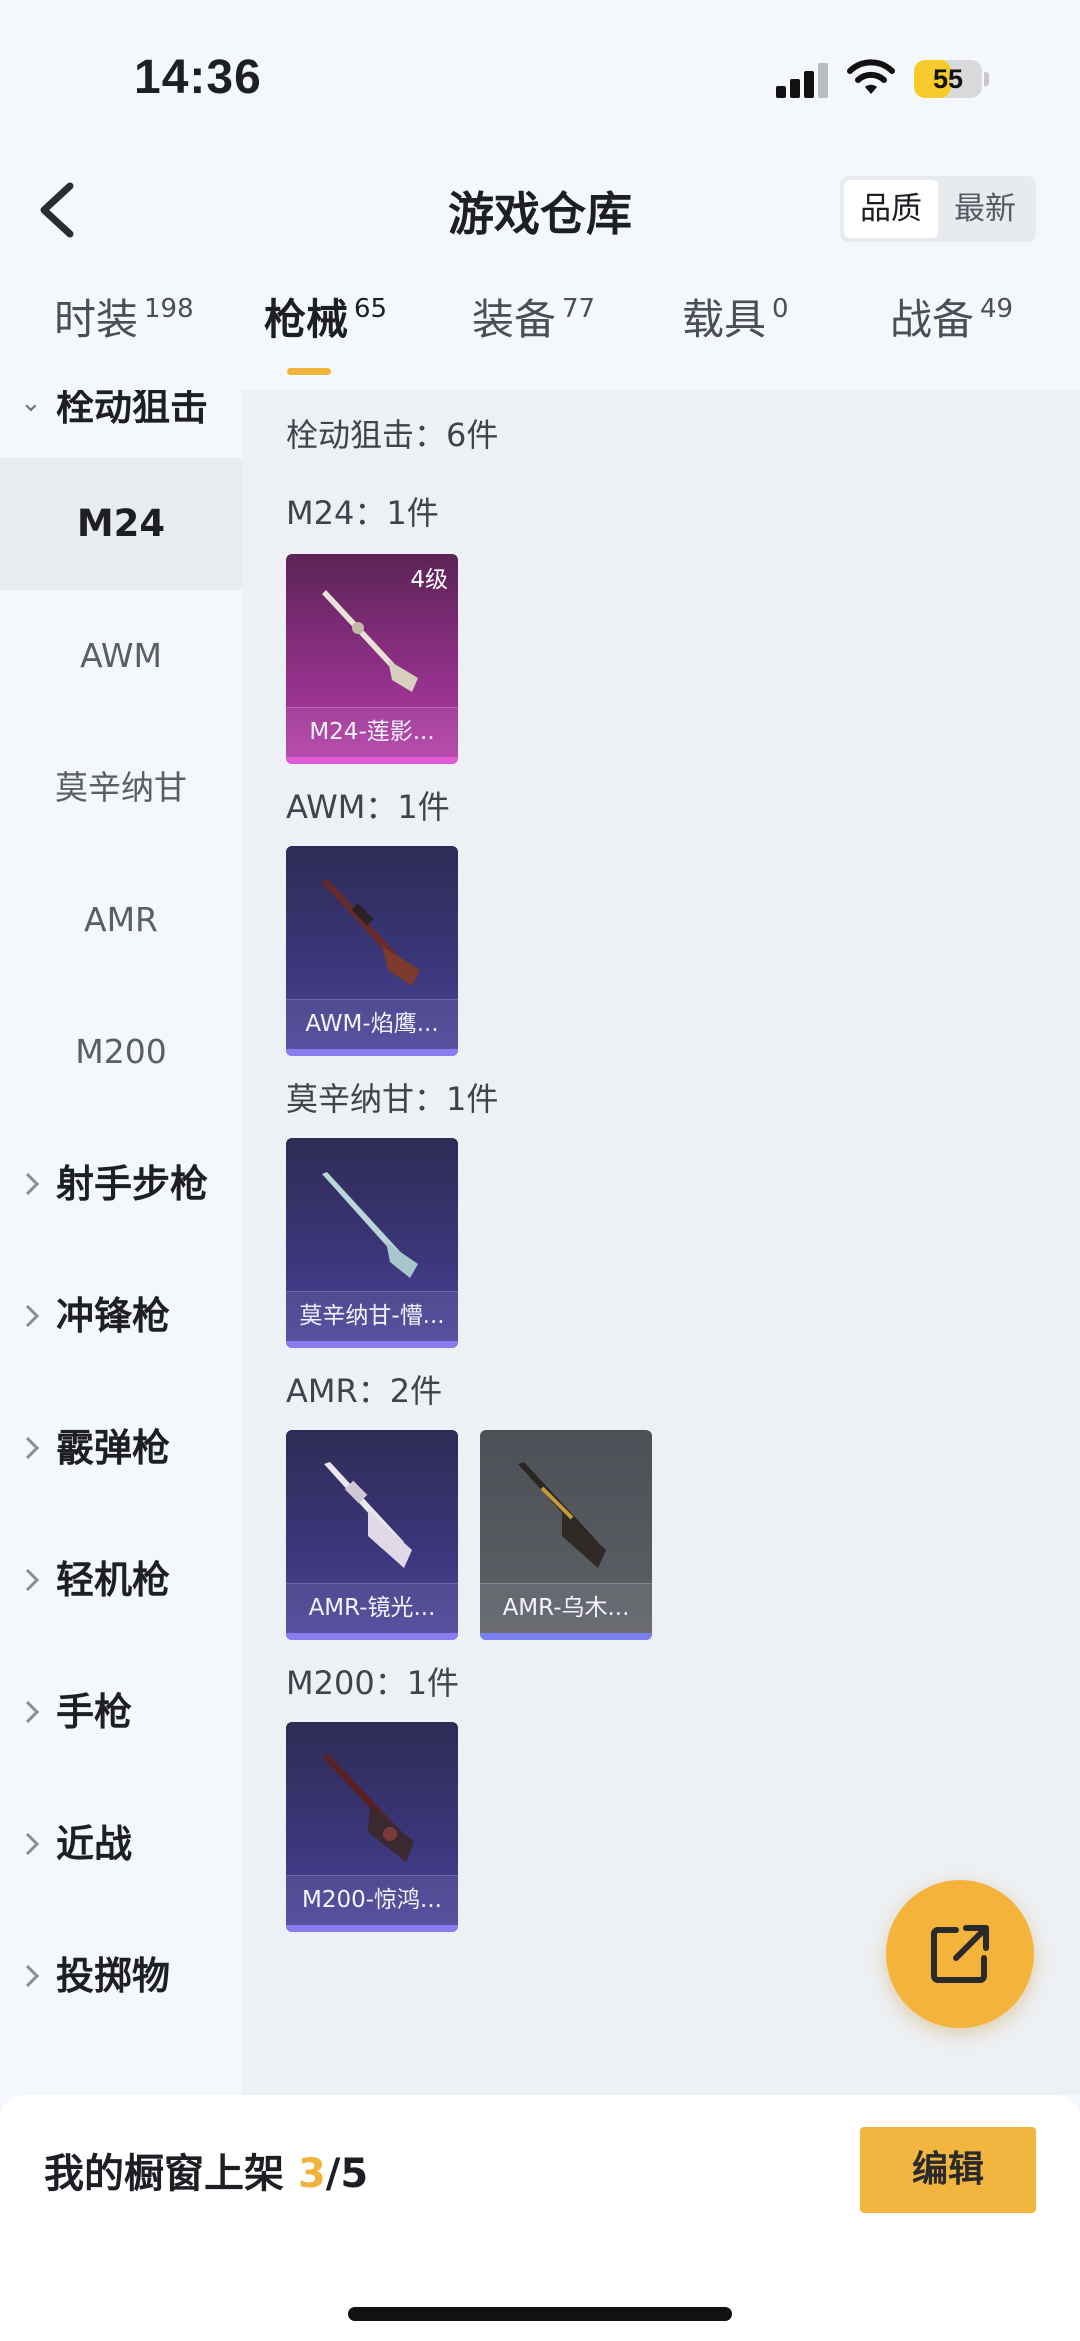  Describe the element at coordinates (540, 75) in the screenshot. I see `status-bar: 14:36 55` at that location.